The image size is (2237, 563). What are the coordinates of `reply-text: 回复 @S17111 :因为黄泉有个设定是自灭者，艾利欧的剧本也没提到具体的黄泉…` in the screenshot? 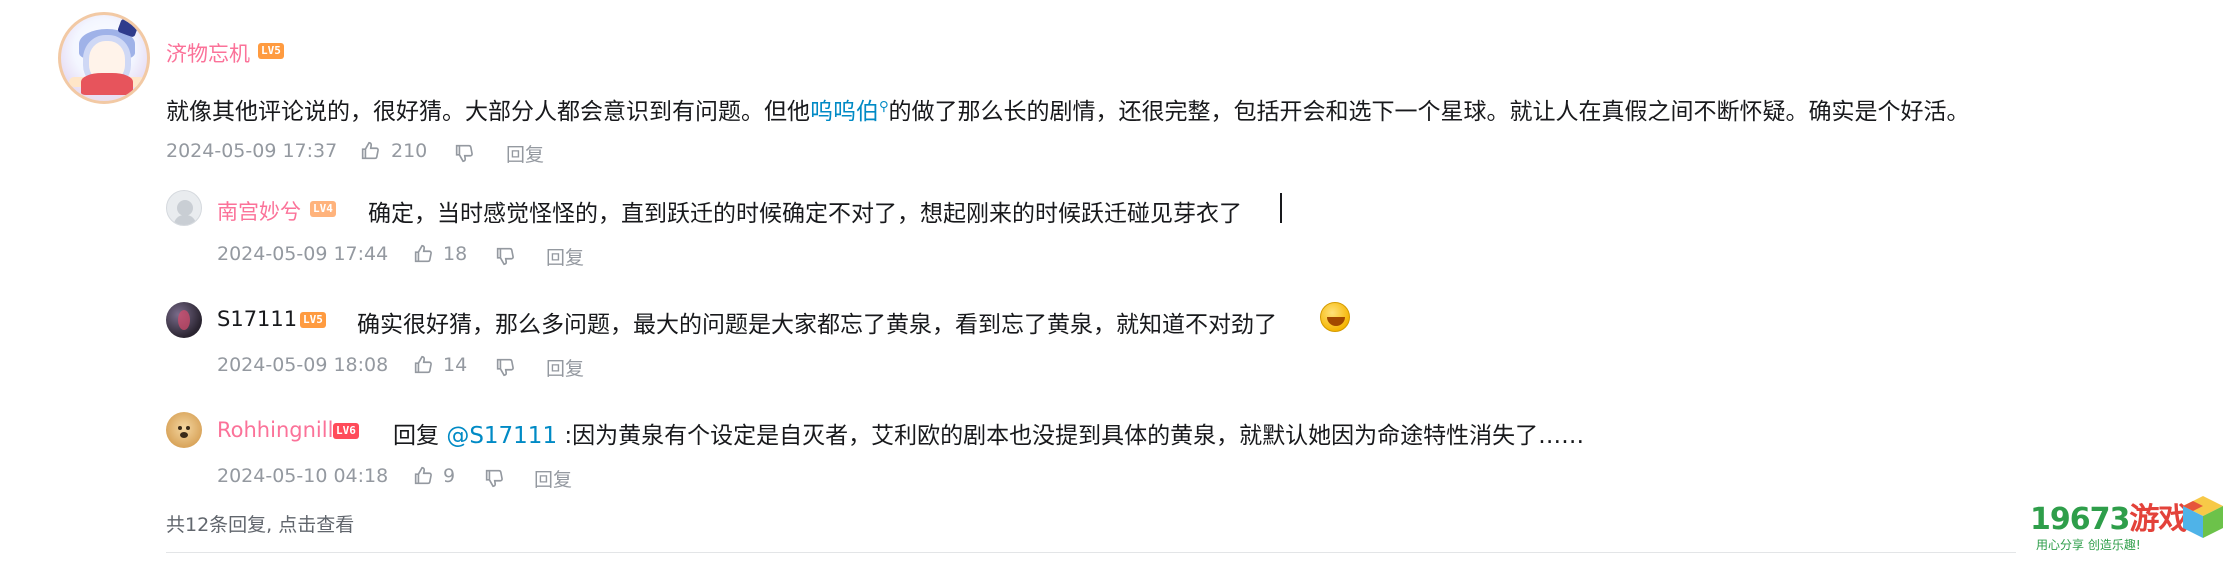 It's located at (989, 436).